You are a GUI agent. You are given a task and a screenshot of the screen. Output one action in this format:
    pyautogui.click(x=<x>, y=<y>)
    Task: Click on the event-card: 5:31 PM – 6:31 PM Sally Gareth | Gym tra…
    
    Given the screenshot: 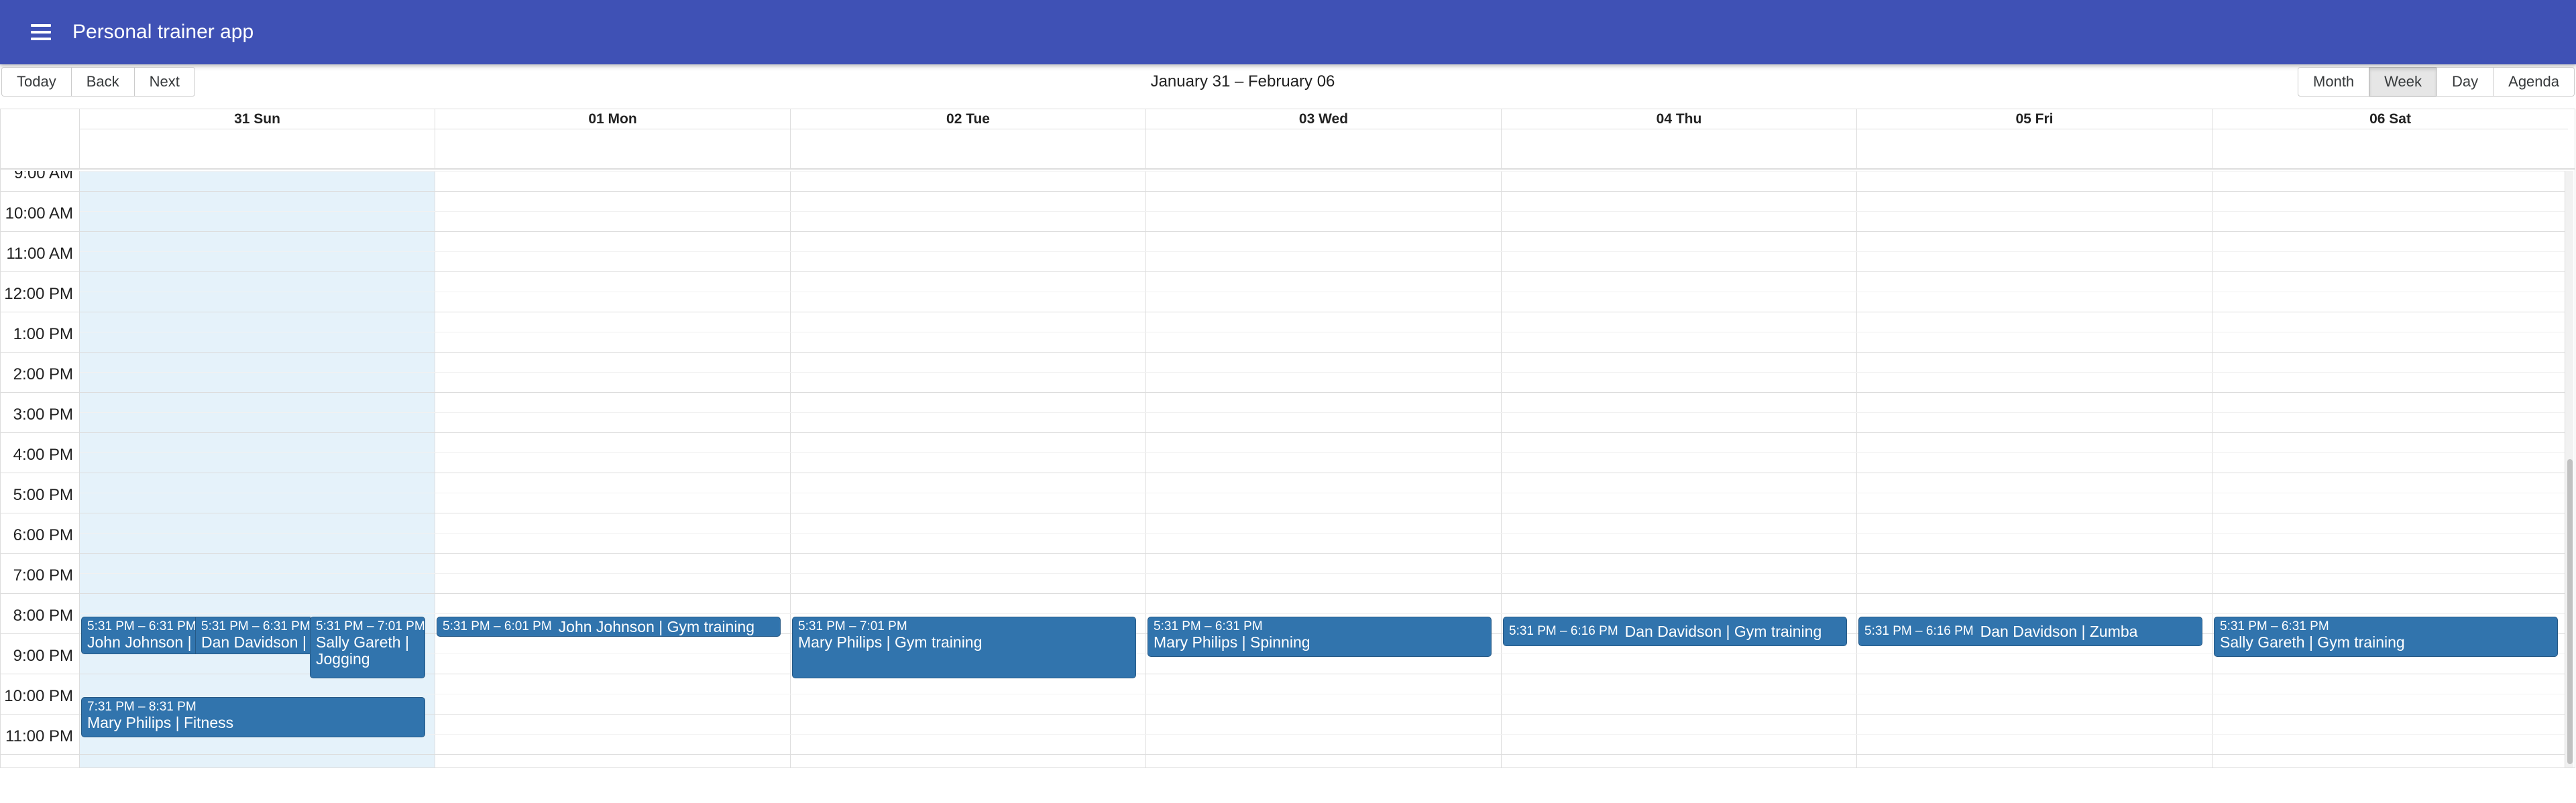 What is the action you would take?
    pyautogui.click(x=2386, y=637)
    